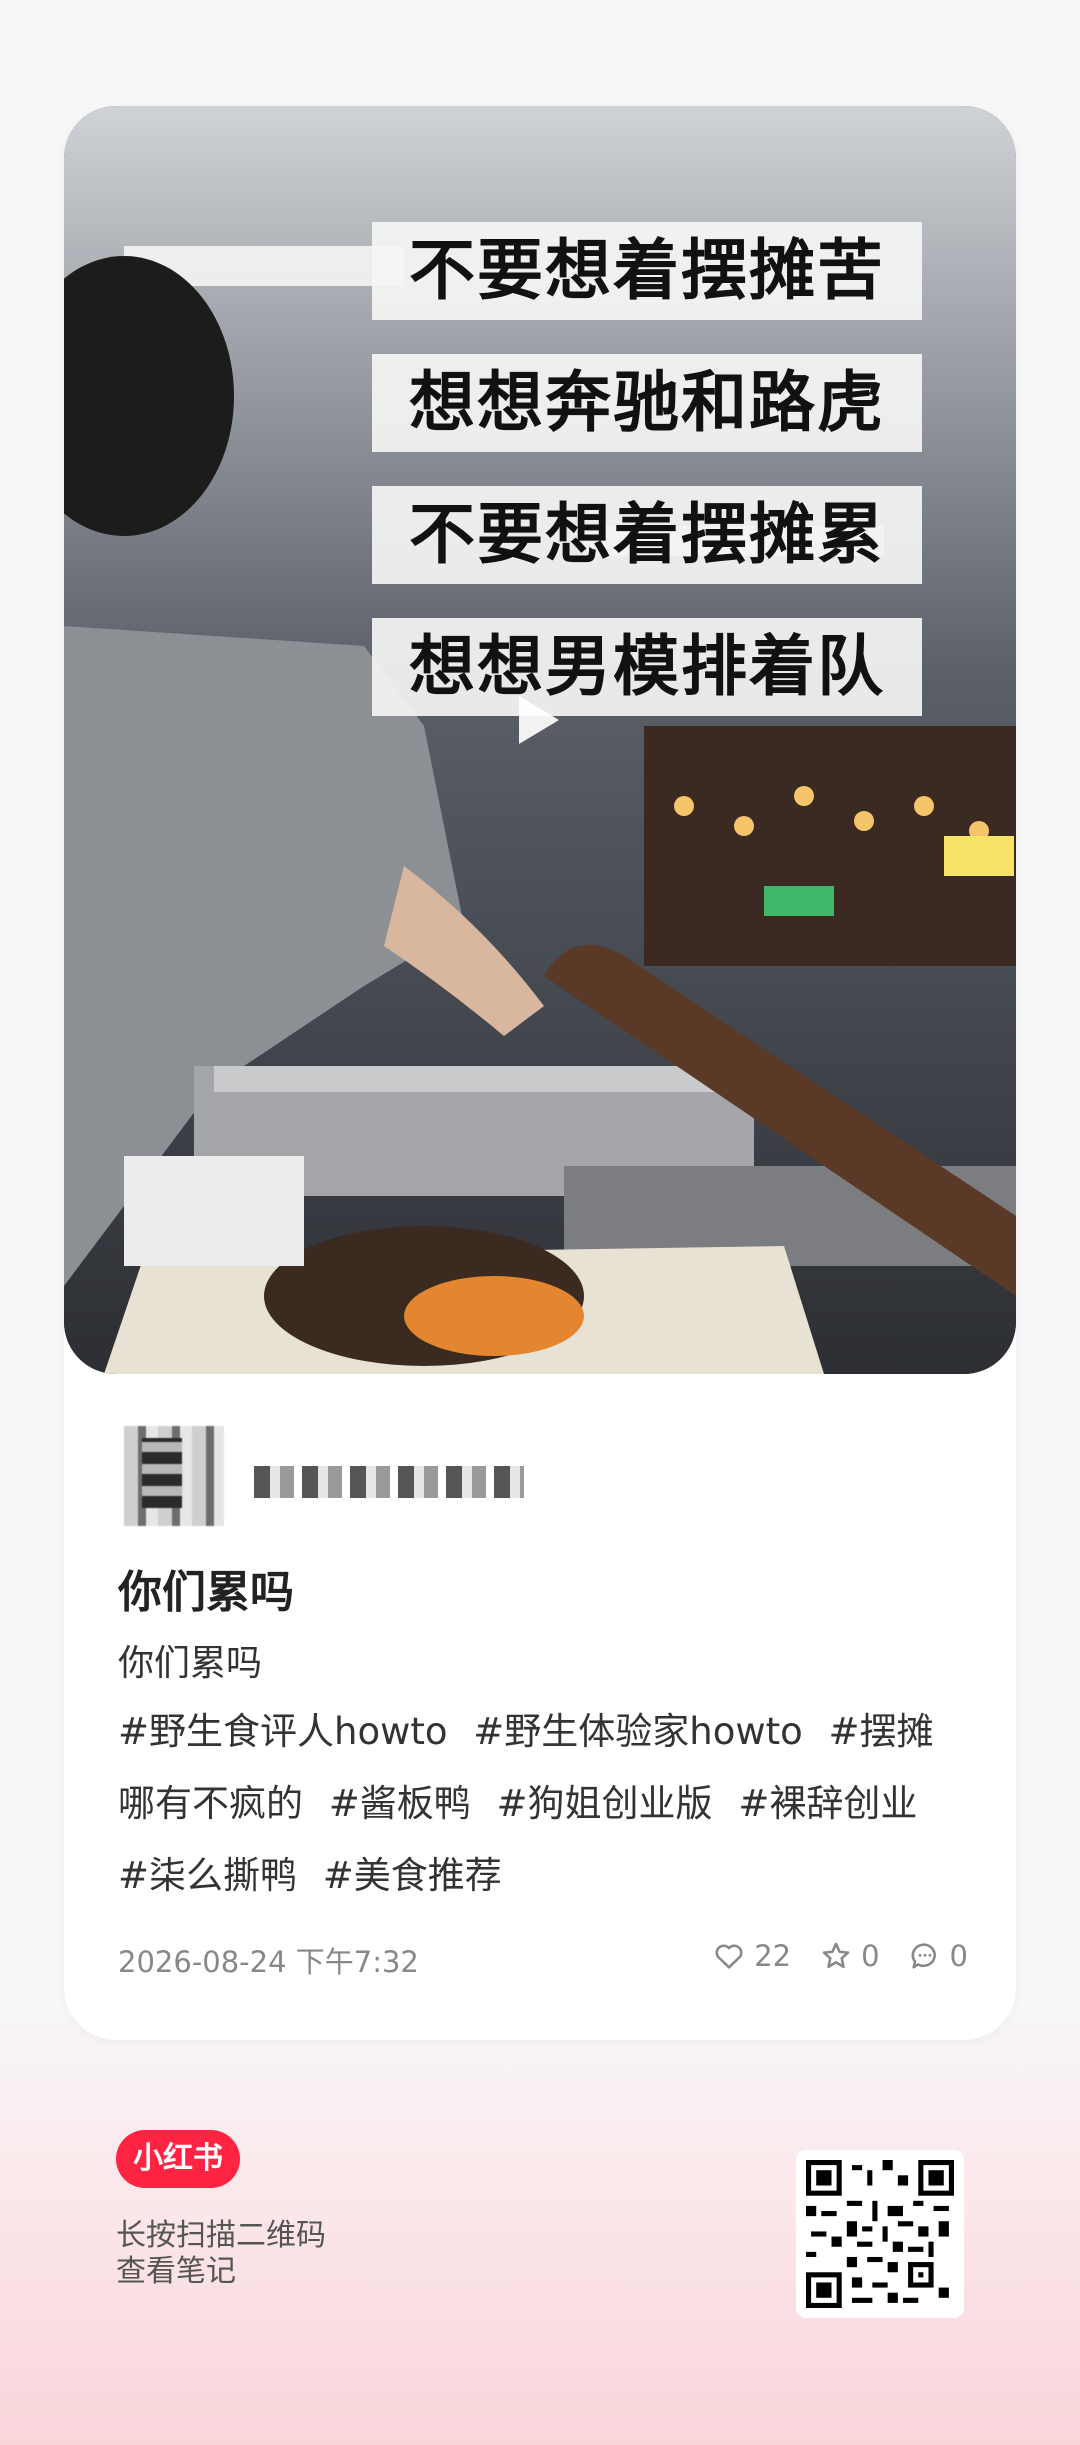  What do you see at coordinates (412, 1875) in the screenshot?
I see `tag: #美食推荐` at bounding box center [412, 1875].